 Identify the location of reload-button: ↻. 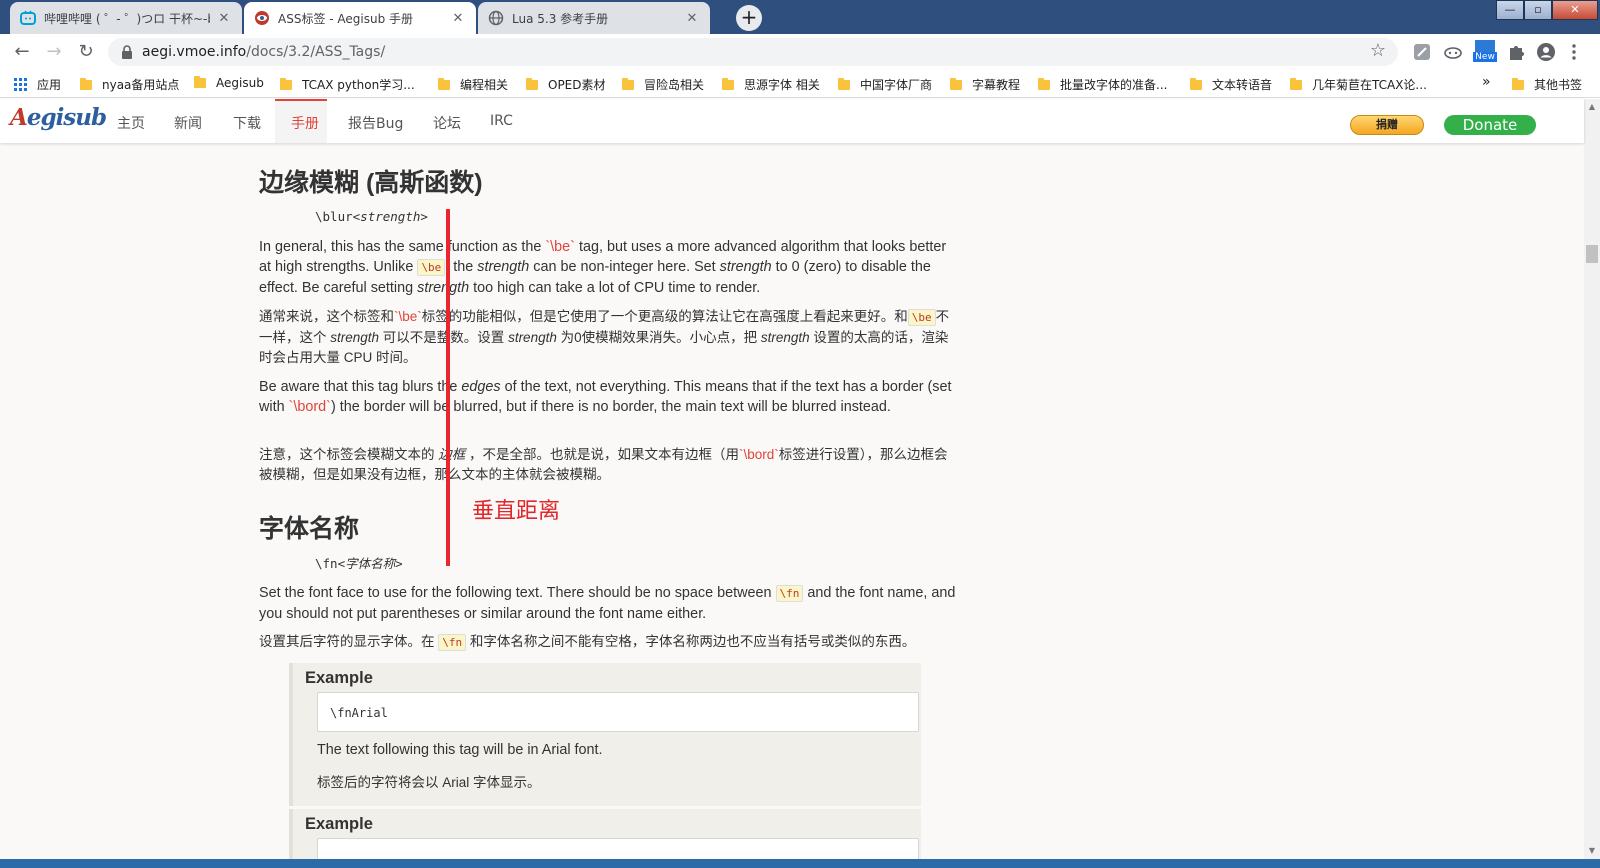
(86, 52).